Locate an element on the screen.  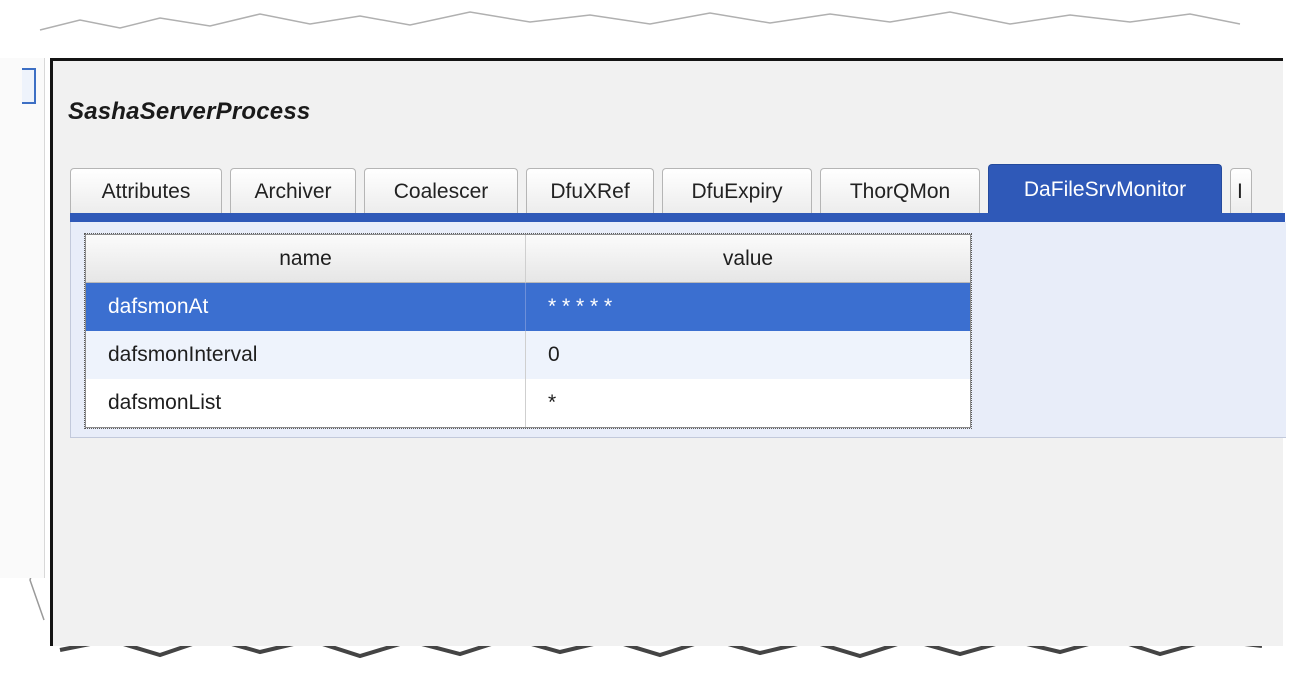
row-name-cell: dafsmonAt is located at coordinates (306, 307).